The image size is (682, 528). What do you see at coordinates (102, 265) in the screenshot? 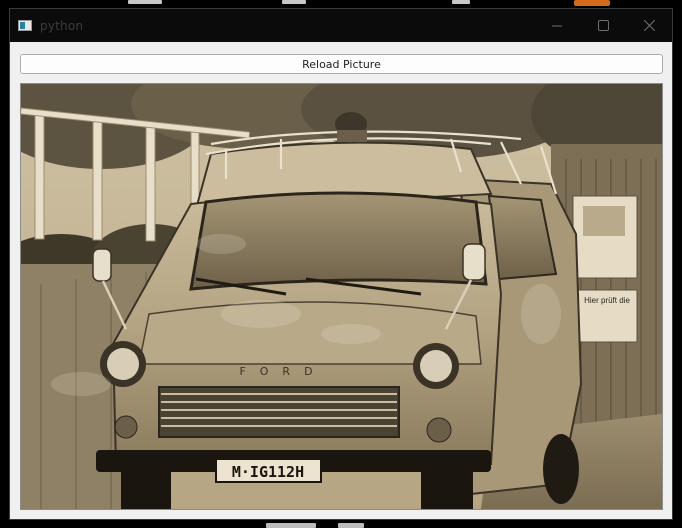
I see `left-mirror` at bounding box center [102, 265].